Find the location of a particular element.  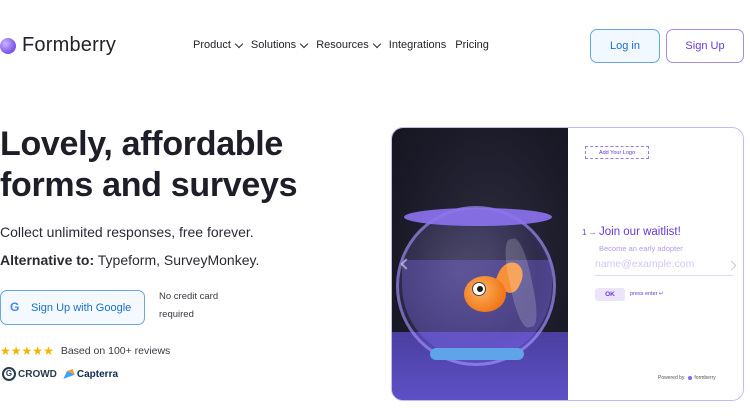

nav-item-product: Product is located at coordinates (218, 45).